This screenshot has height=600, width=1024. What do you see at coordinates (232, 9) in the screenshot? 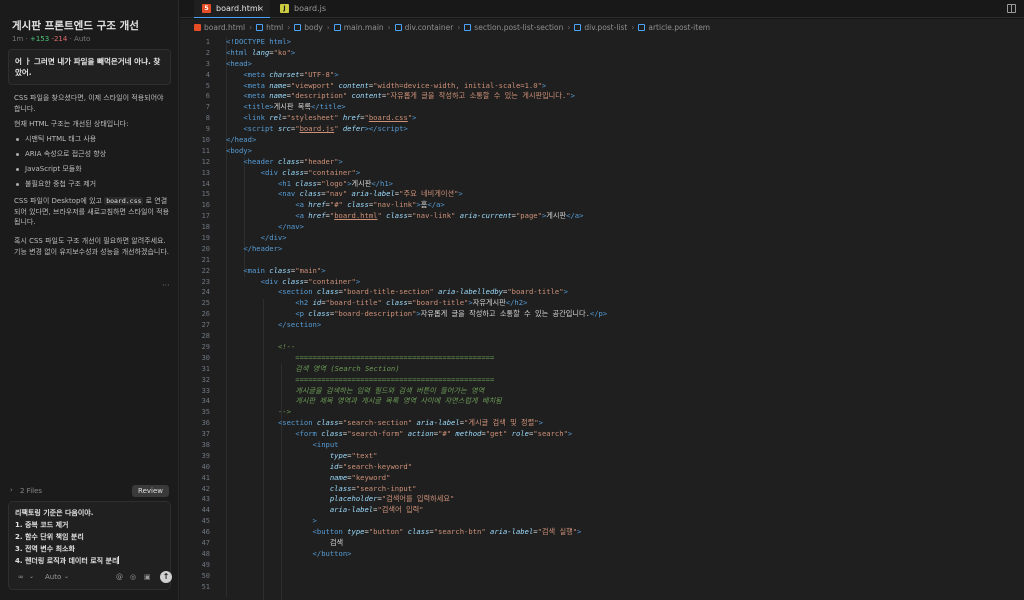
I see `tab-board-html: 5 board.html ×` at bounding box center [232, 9].